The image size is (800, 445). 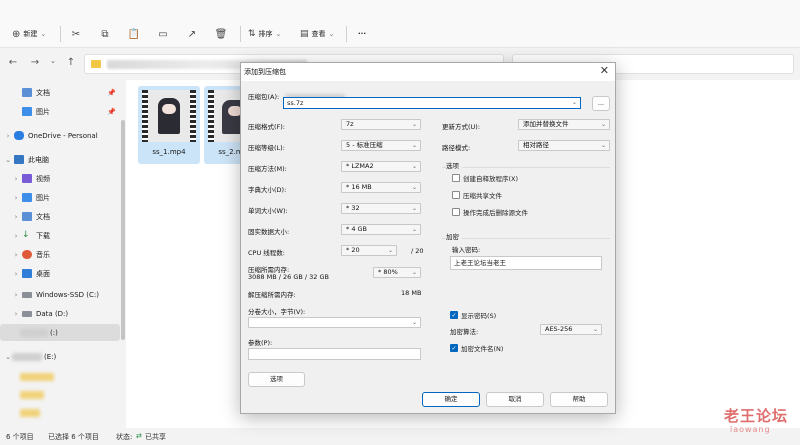 I want to click on ok-button: 确定, so click(x=451, y=399).